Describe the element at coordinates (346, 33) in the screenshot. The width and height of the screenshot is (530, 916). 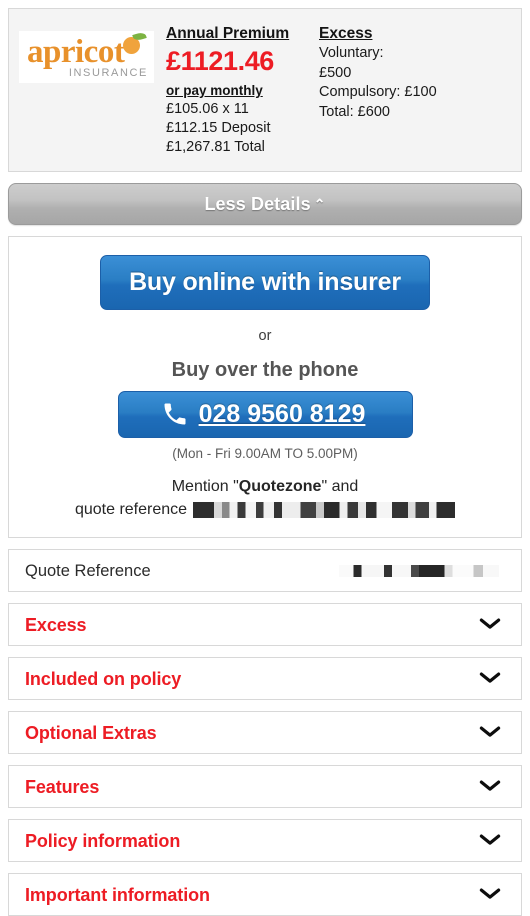
I see `excess-heading: Excess` at that location.